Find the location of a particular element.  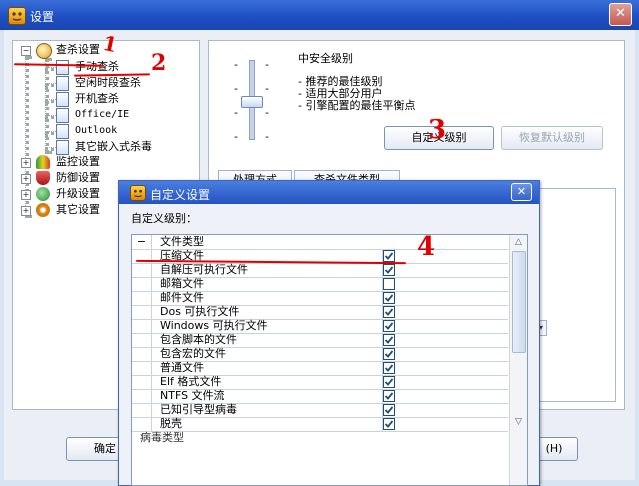

file-type-row: NTFS 文件流 is located at coordinates (320, 396).